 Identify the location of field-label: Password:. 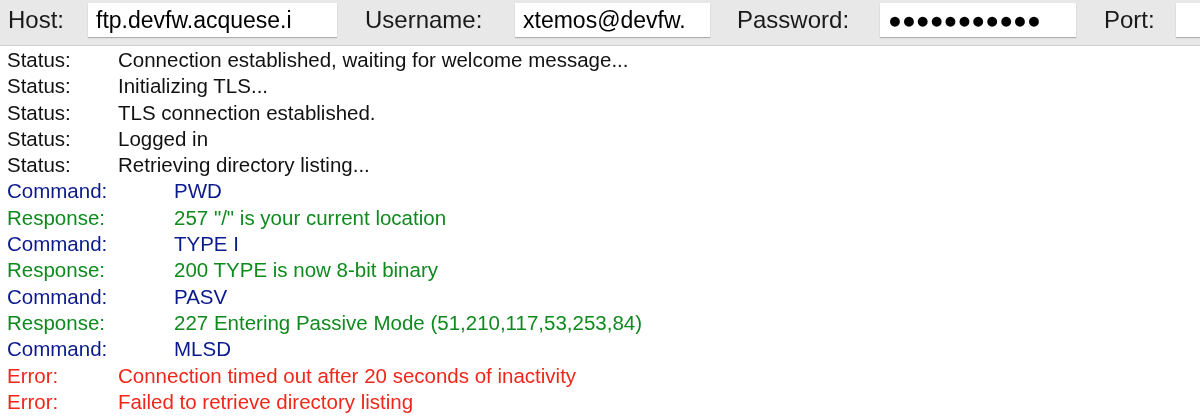
(794, 20).